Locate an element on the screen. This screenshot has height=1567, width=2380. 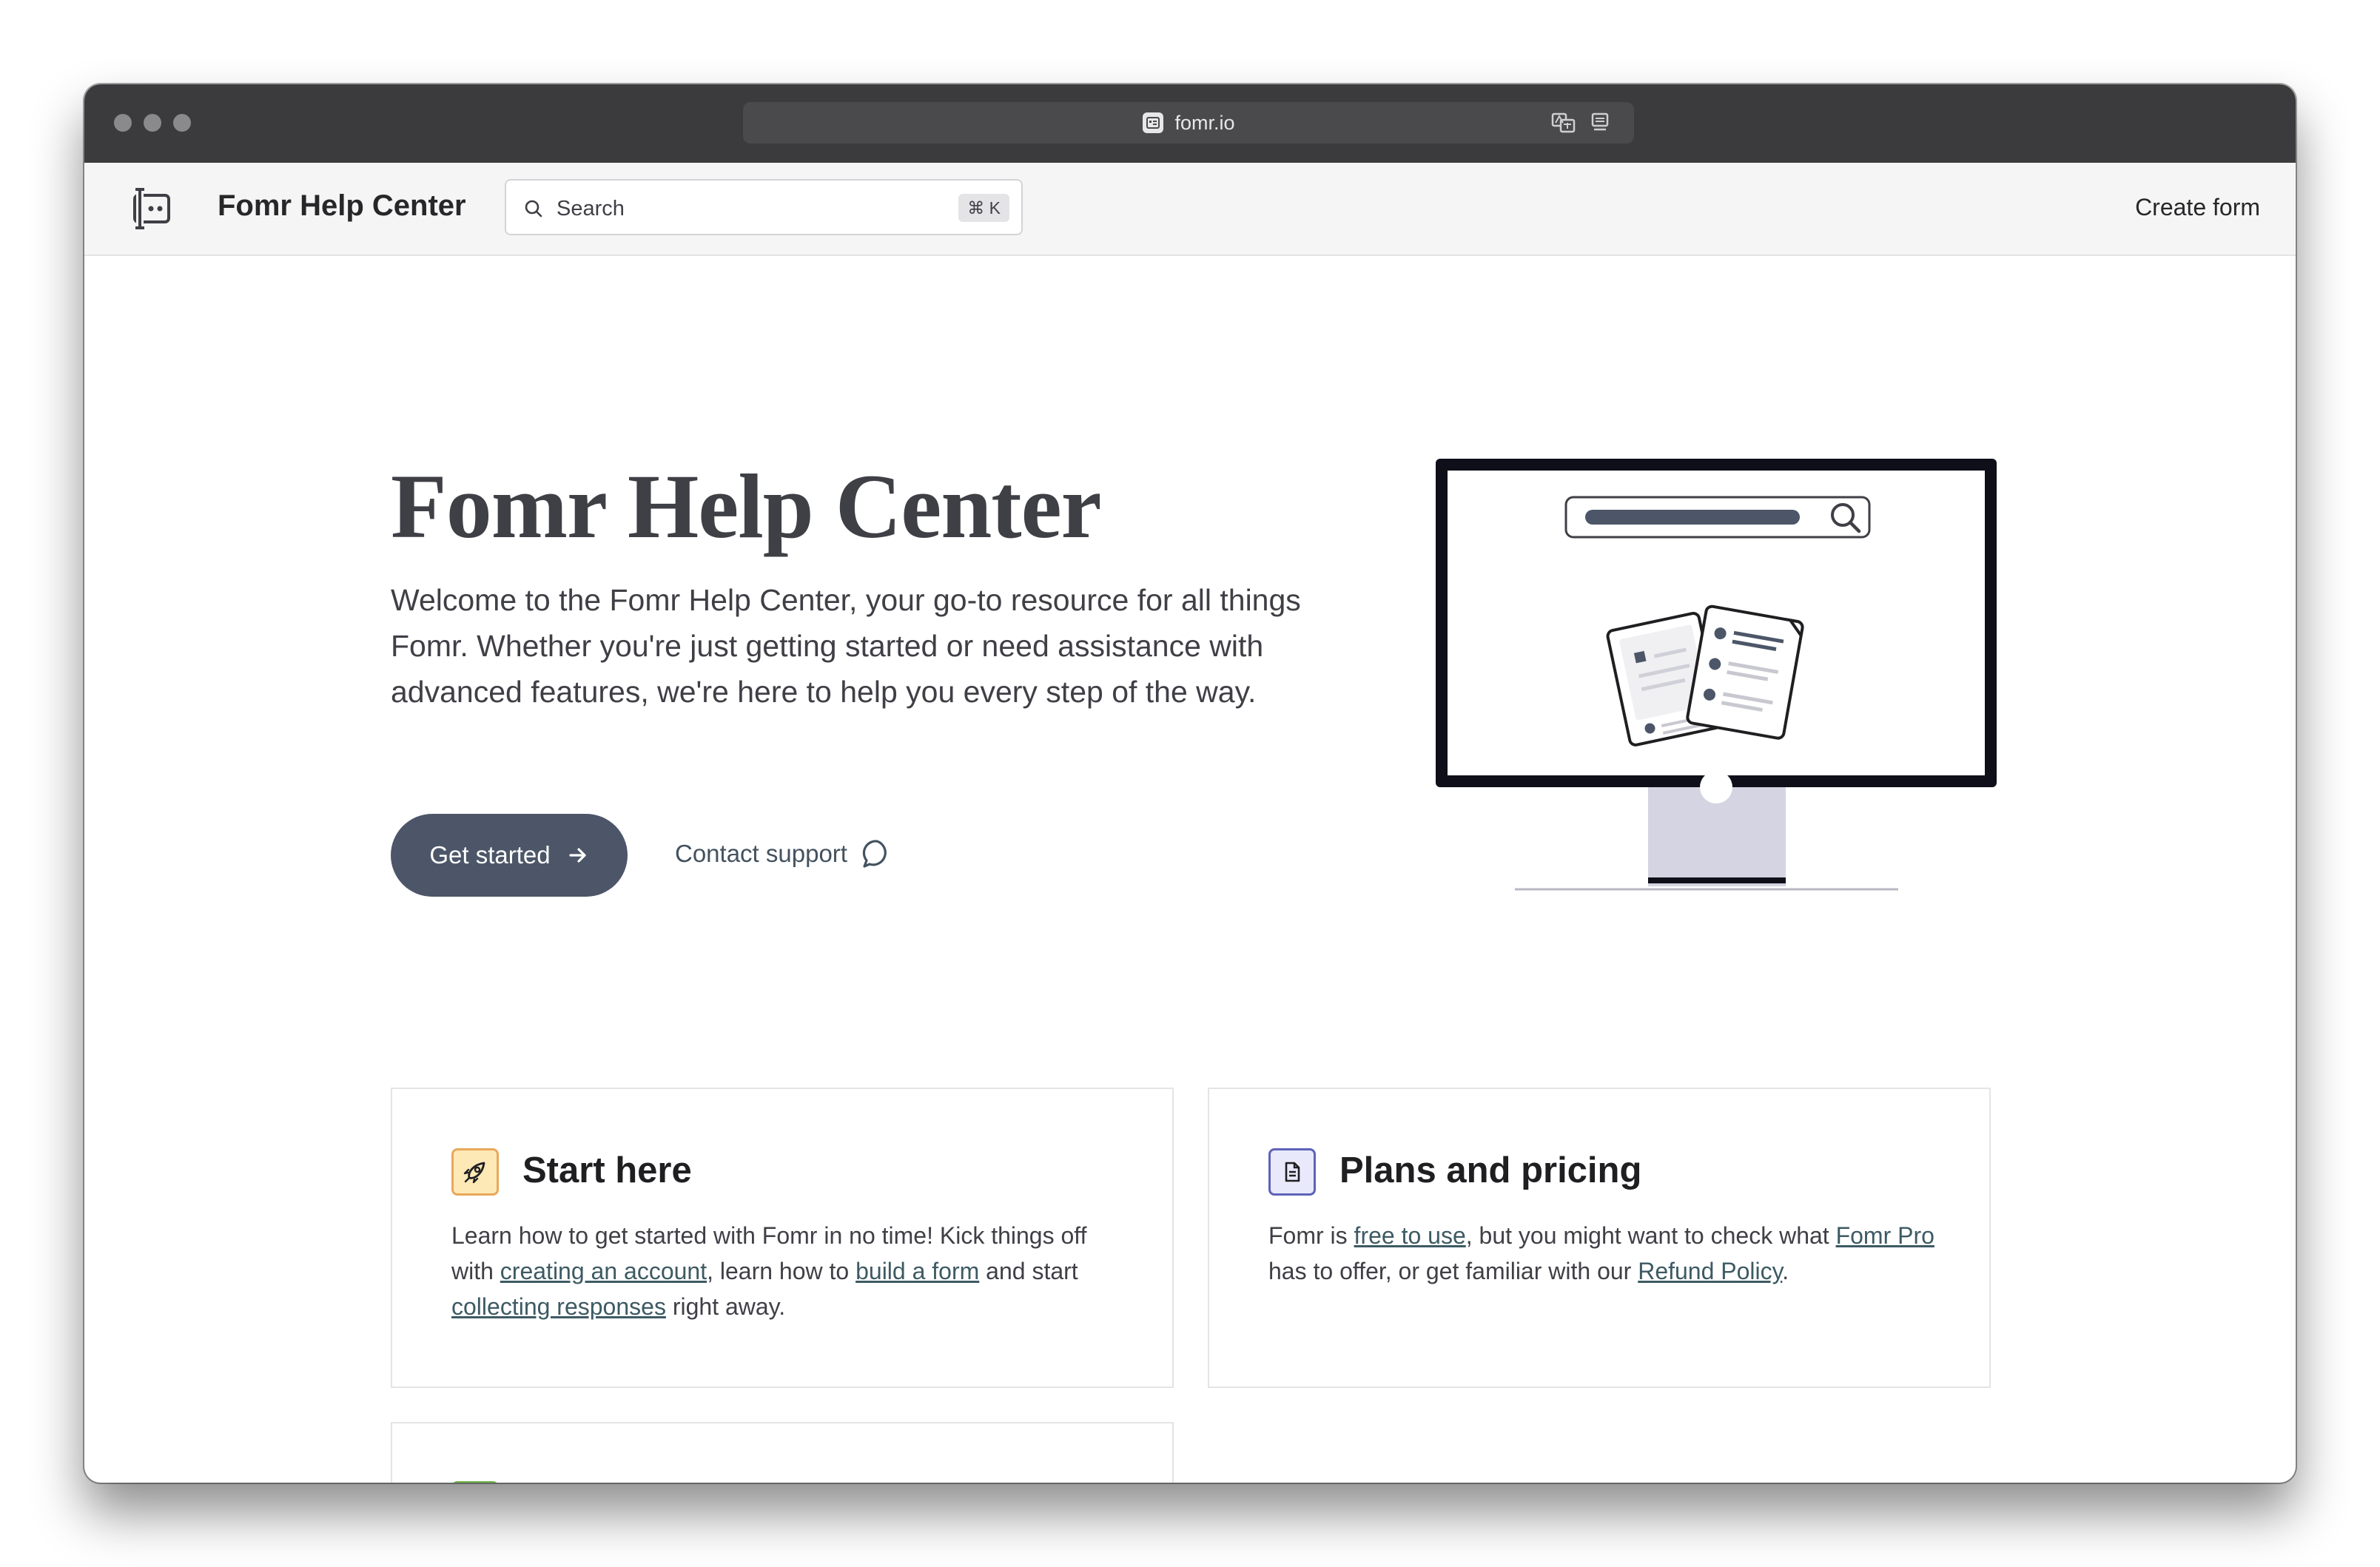
translate-icon is located at coordinates (1564, 123).